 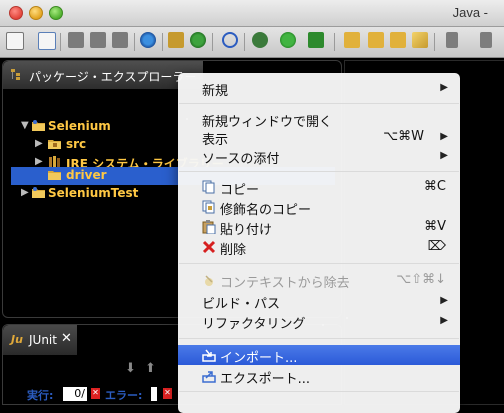 What do you see at coordinates (319, 247) in the screenshot?
I see `menu-item-delete: 削除 ⌦` at bounding box center [319, 247].